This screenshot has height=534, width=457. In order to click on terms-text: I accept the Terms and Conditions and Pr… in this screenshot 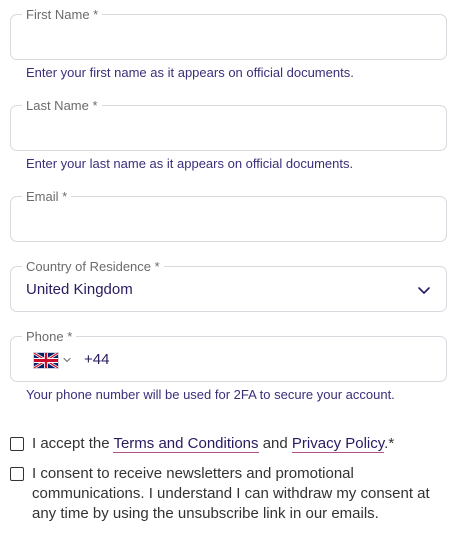, I will do `click(213, 444)`.